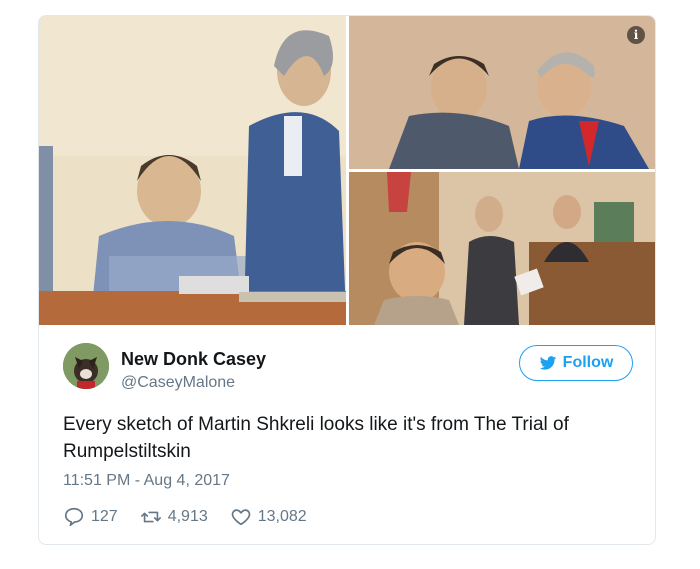 This screenshot has width=700, height=569. Describe the element at coordinates (150, 517) in the screenshot. I see `retweet-icon` at that location.